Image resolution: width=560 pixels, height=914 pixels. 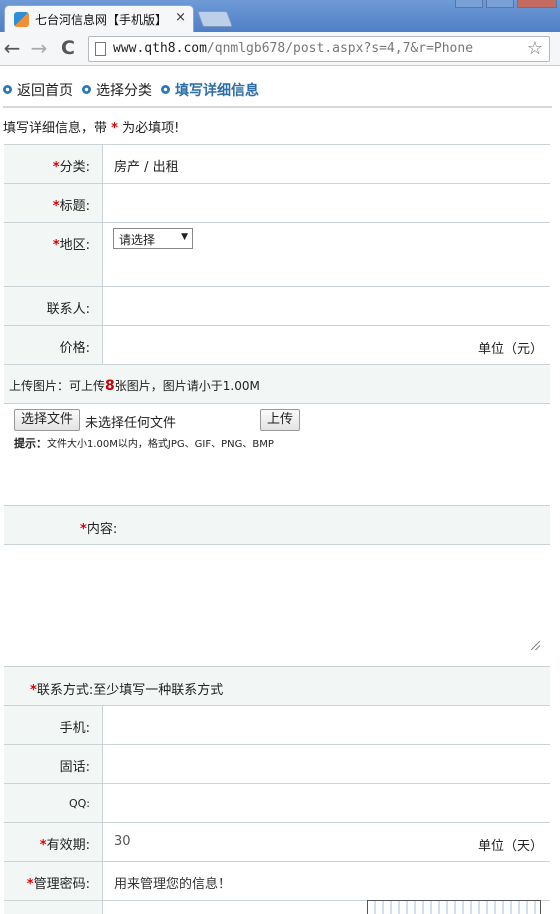 I want to click on forward-arrow-icon: →, so click(x=39, y=48).